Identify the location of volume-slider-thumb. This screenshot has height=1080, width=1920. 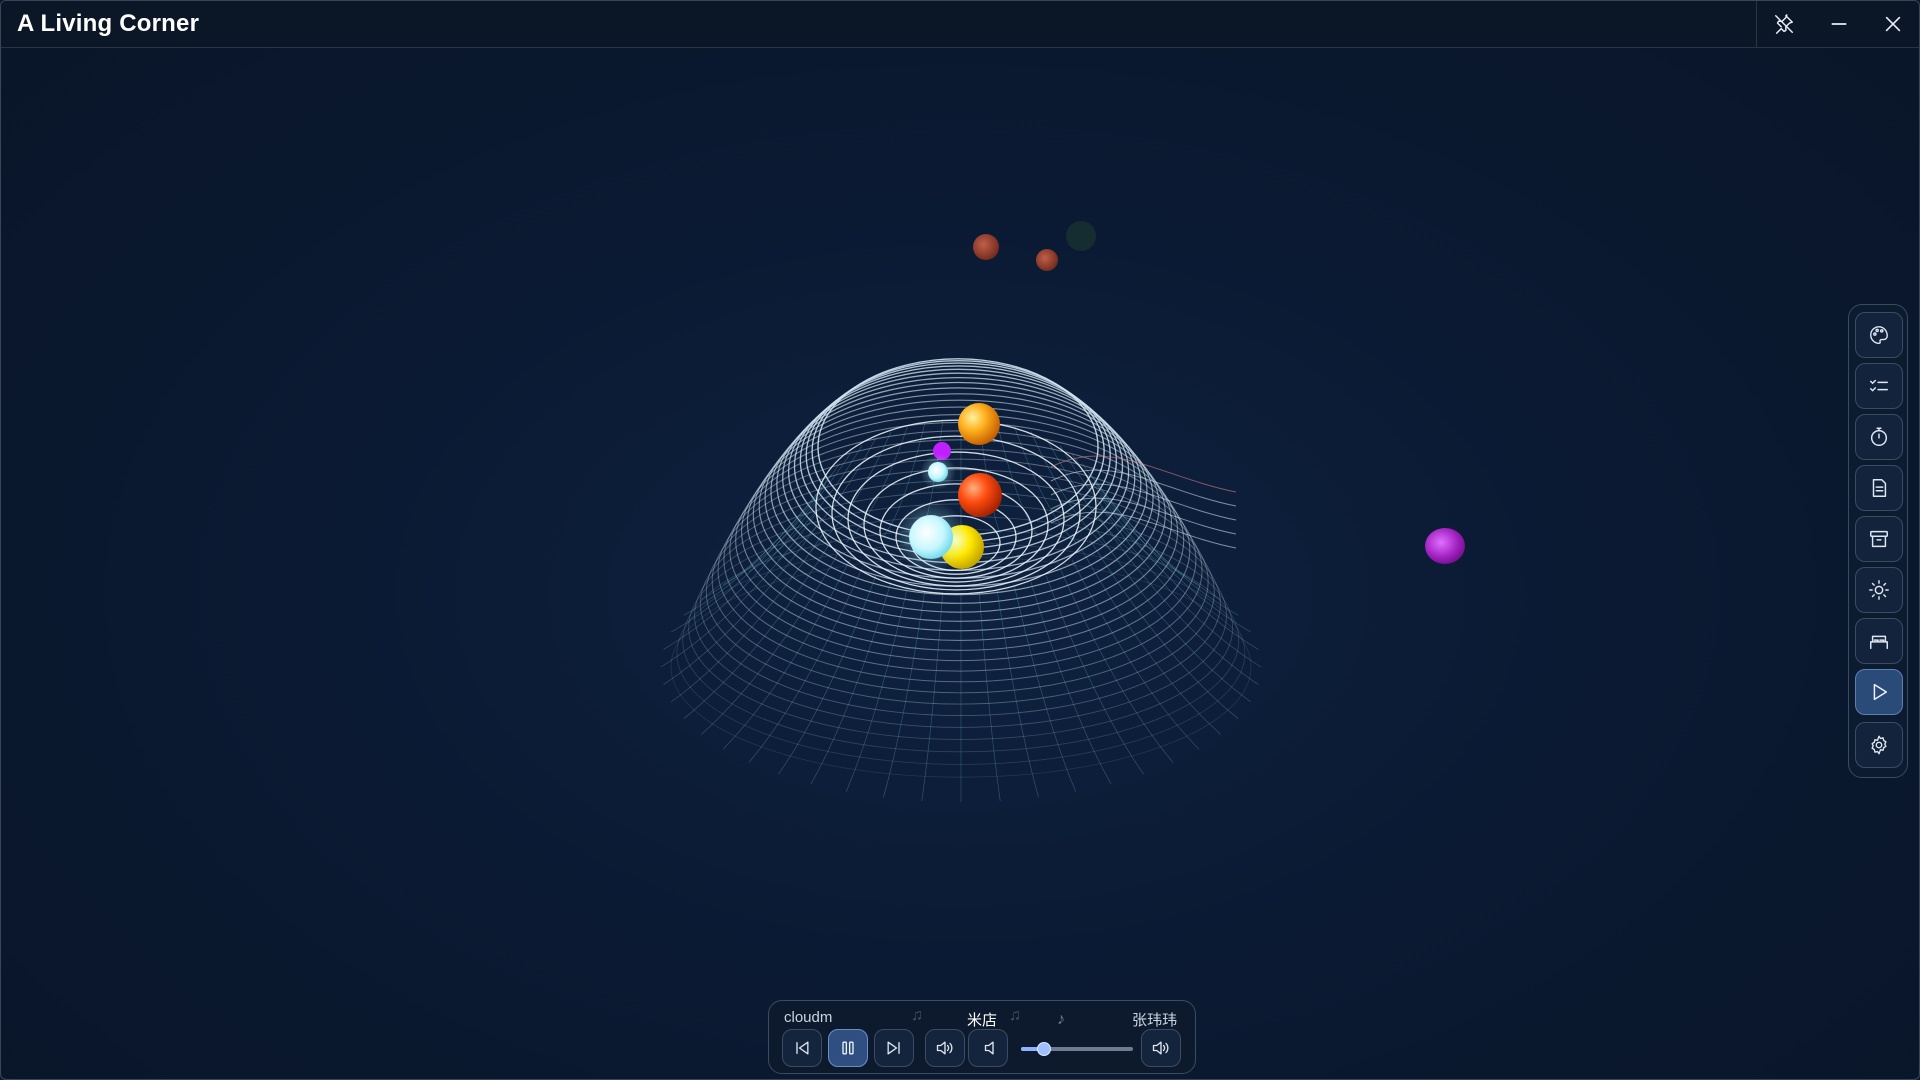
(1044, 1049).